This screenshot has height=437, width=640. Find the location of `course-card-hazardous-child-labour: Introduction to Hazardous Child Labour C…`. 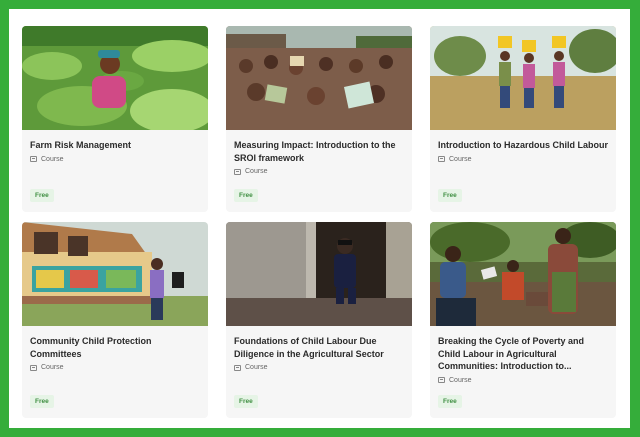

course-card-hazardous-child-labour: Introduction to Hazardous Child Labour C… is located at coordinates (523, 119).